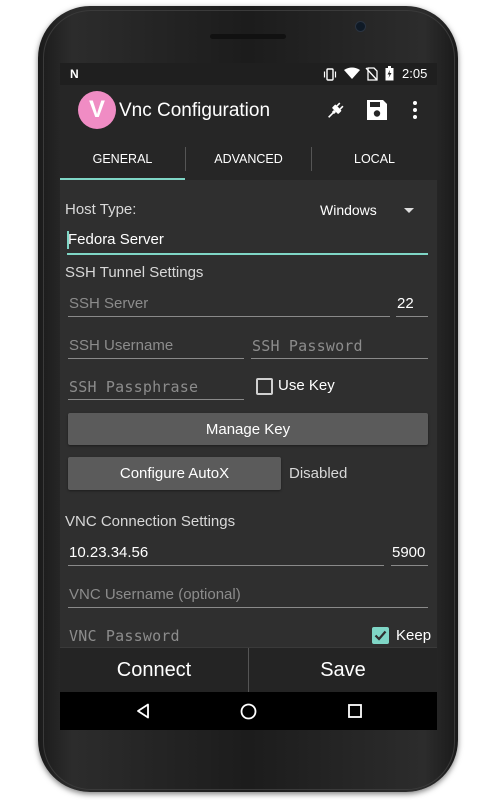 The image size is (496, 800). What do you see at coordinates (248, 74) in the screenshot?
I see `status-bar: N 2:05` at bounding box center [248, 74].